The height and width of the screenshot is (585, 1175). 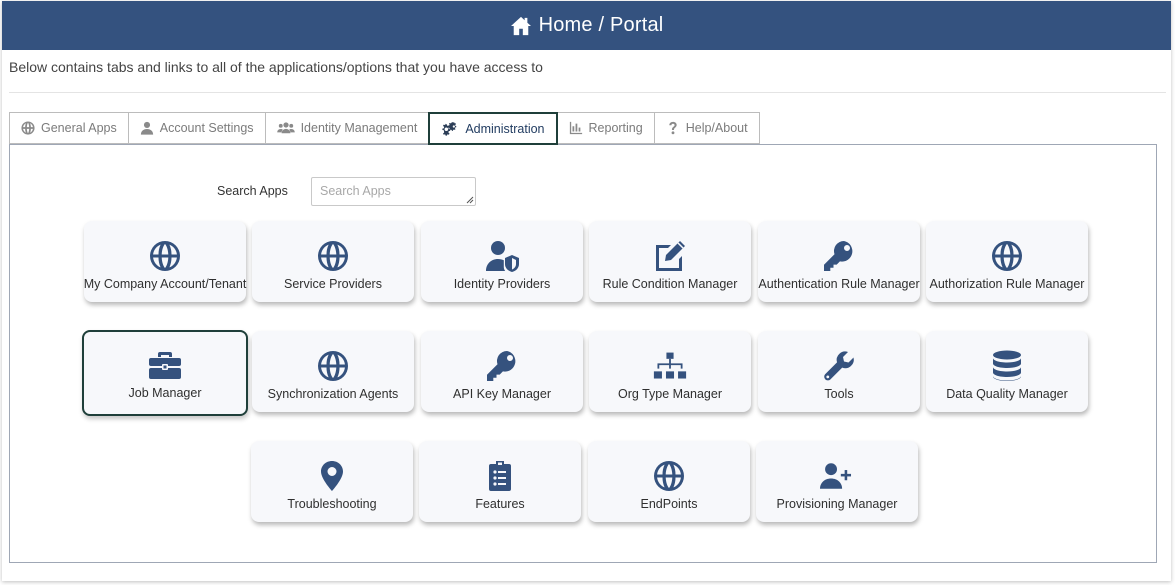 I want to click on app-tile-api-key-manager: API Key Manager, so click(x=502, y=371).